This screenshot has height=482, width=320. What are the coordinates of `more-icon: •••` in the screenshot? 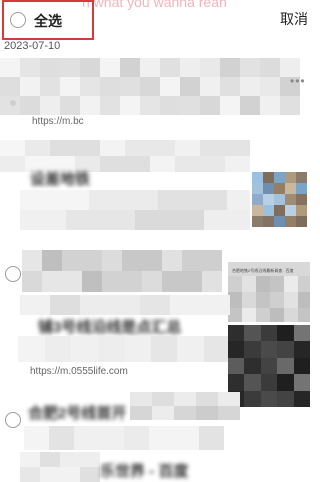 It's located at (298, 81).